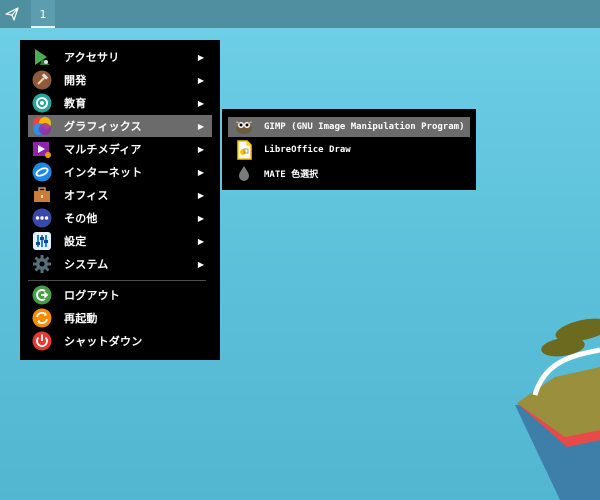 The width and height of the screenshot is (600, 500). Describe the element at coordinates (349, 173) in the screenshot. I see `submenu-item-mate-color-select: MATE 色選択` at that location.